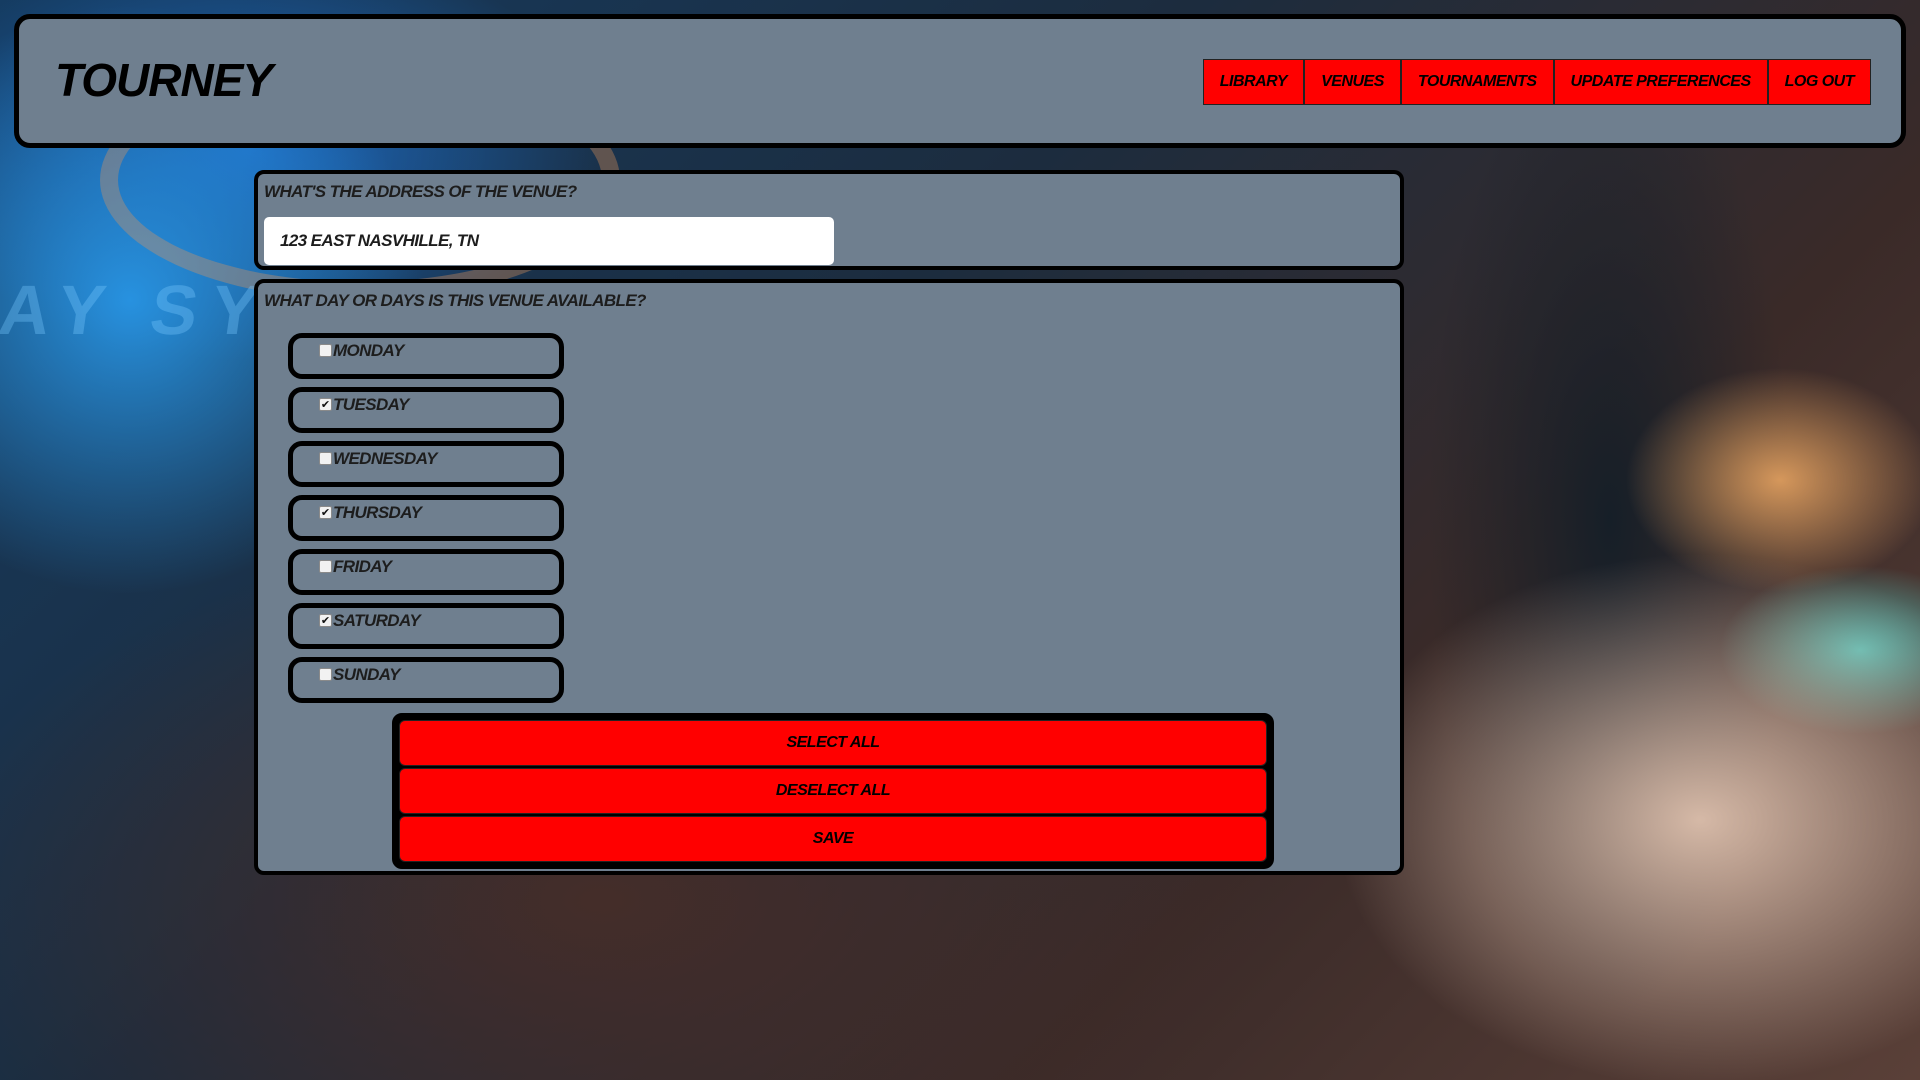 The width and height of the screenshot is (1920, 1080). Describe the element at coordinates (325, 458) in the screenshot. I see `checkbox-wednesday` at that location.